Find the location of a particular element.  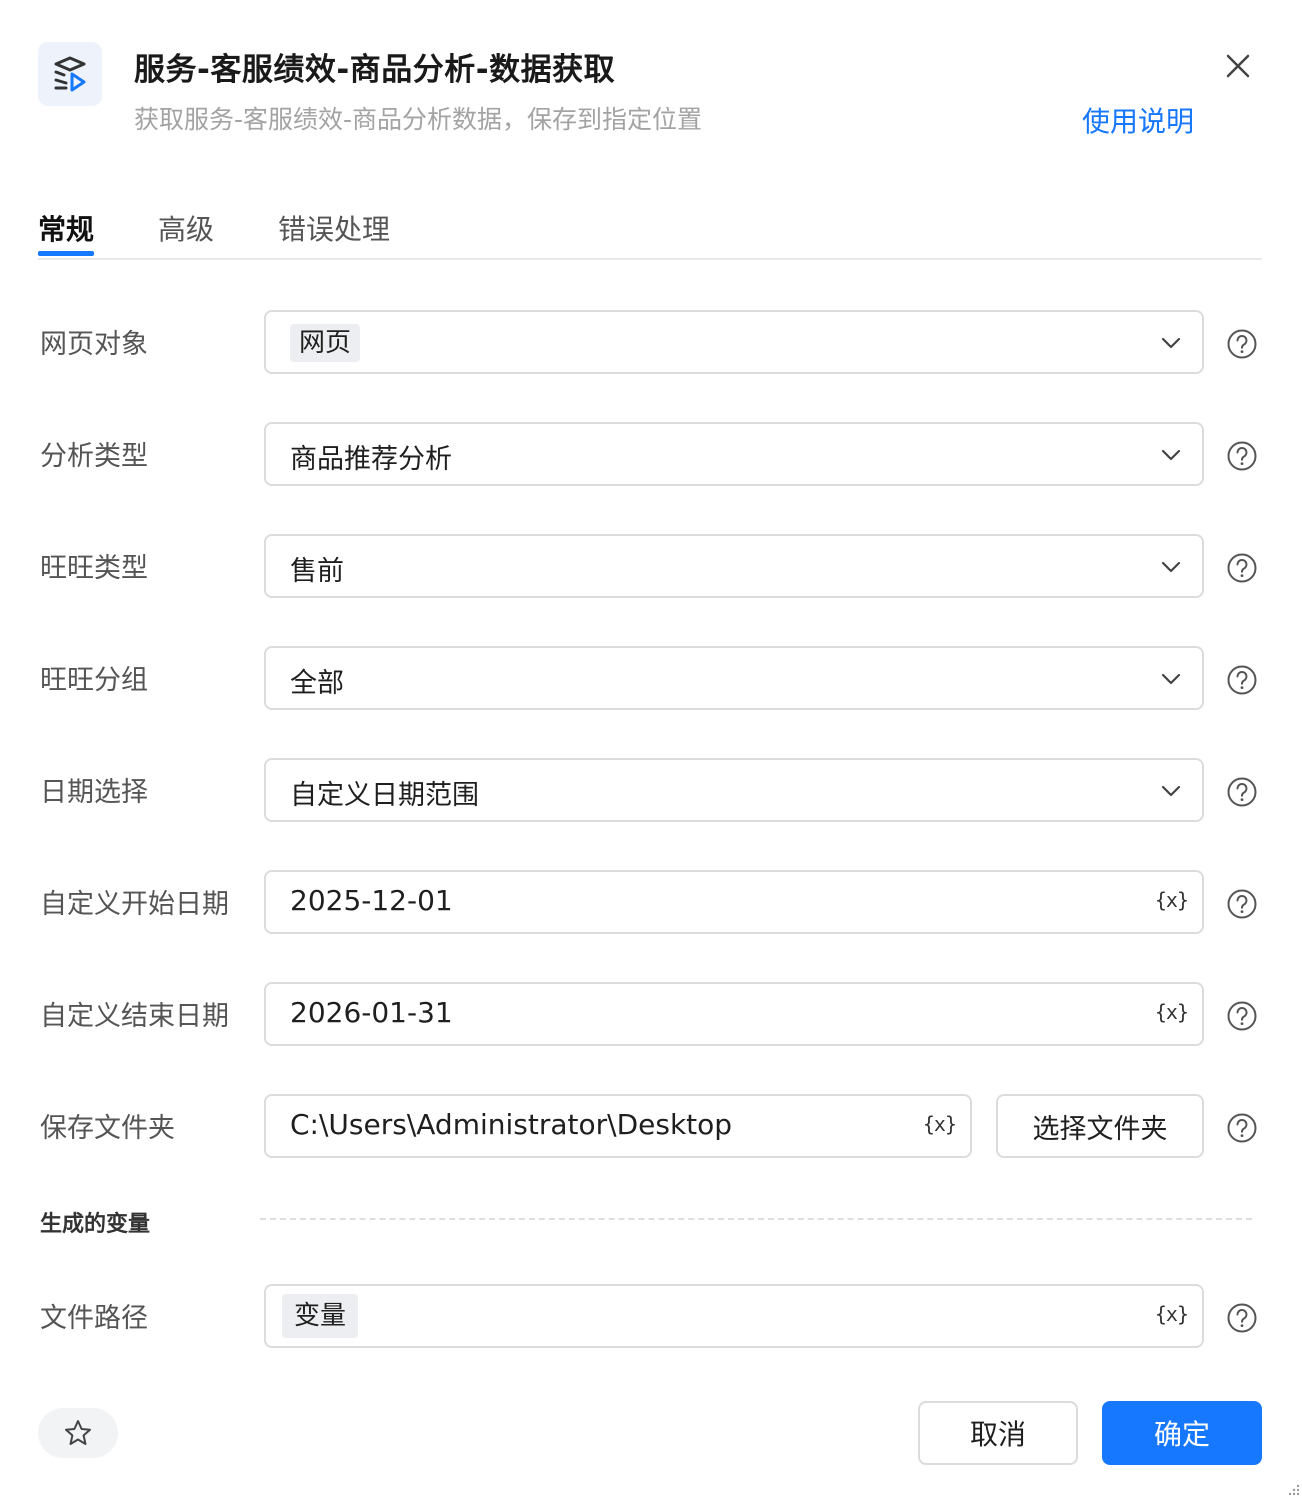

active-tab-indicator is located at coordinates (66, 253).